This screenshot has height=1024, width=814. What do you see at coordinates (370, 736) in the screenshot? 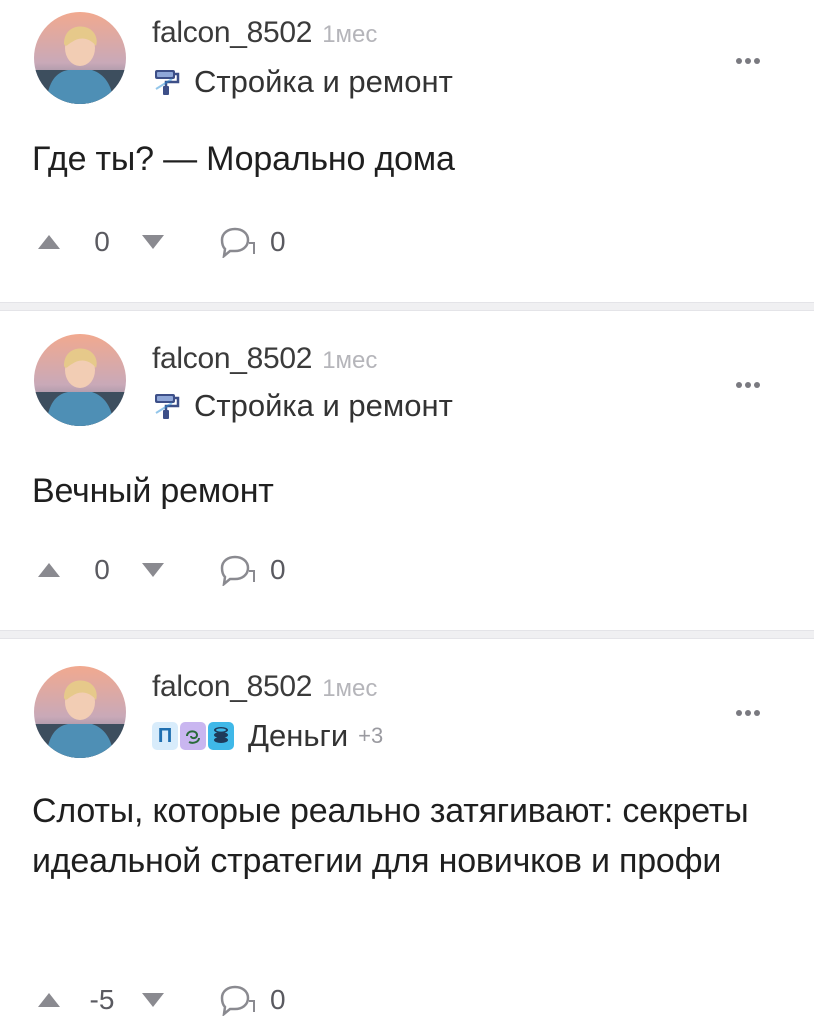
I see `extra-communities-count: +3` at bounding box center [370, 736].